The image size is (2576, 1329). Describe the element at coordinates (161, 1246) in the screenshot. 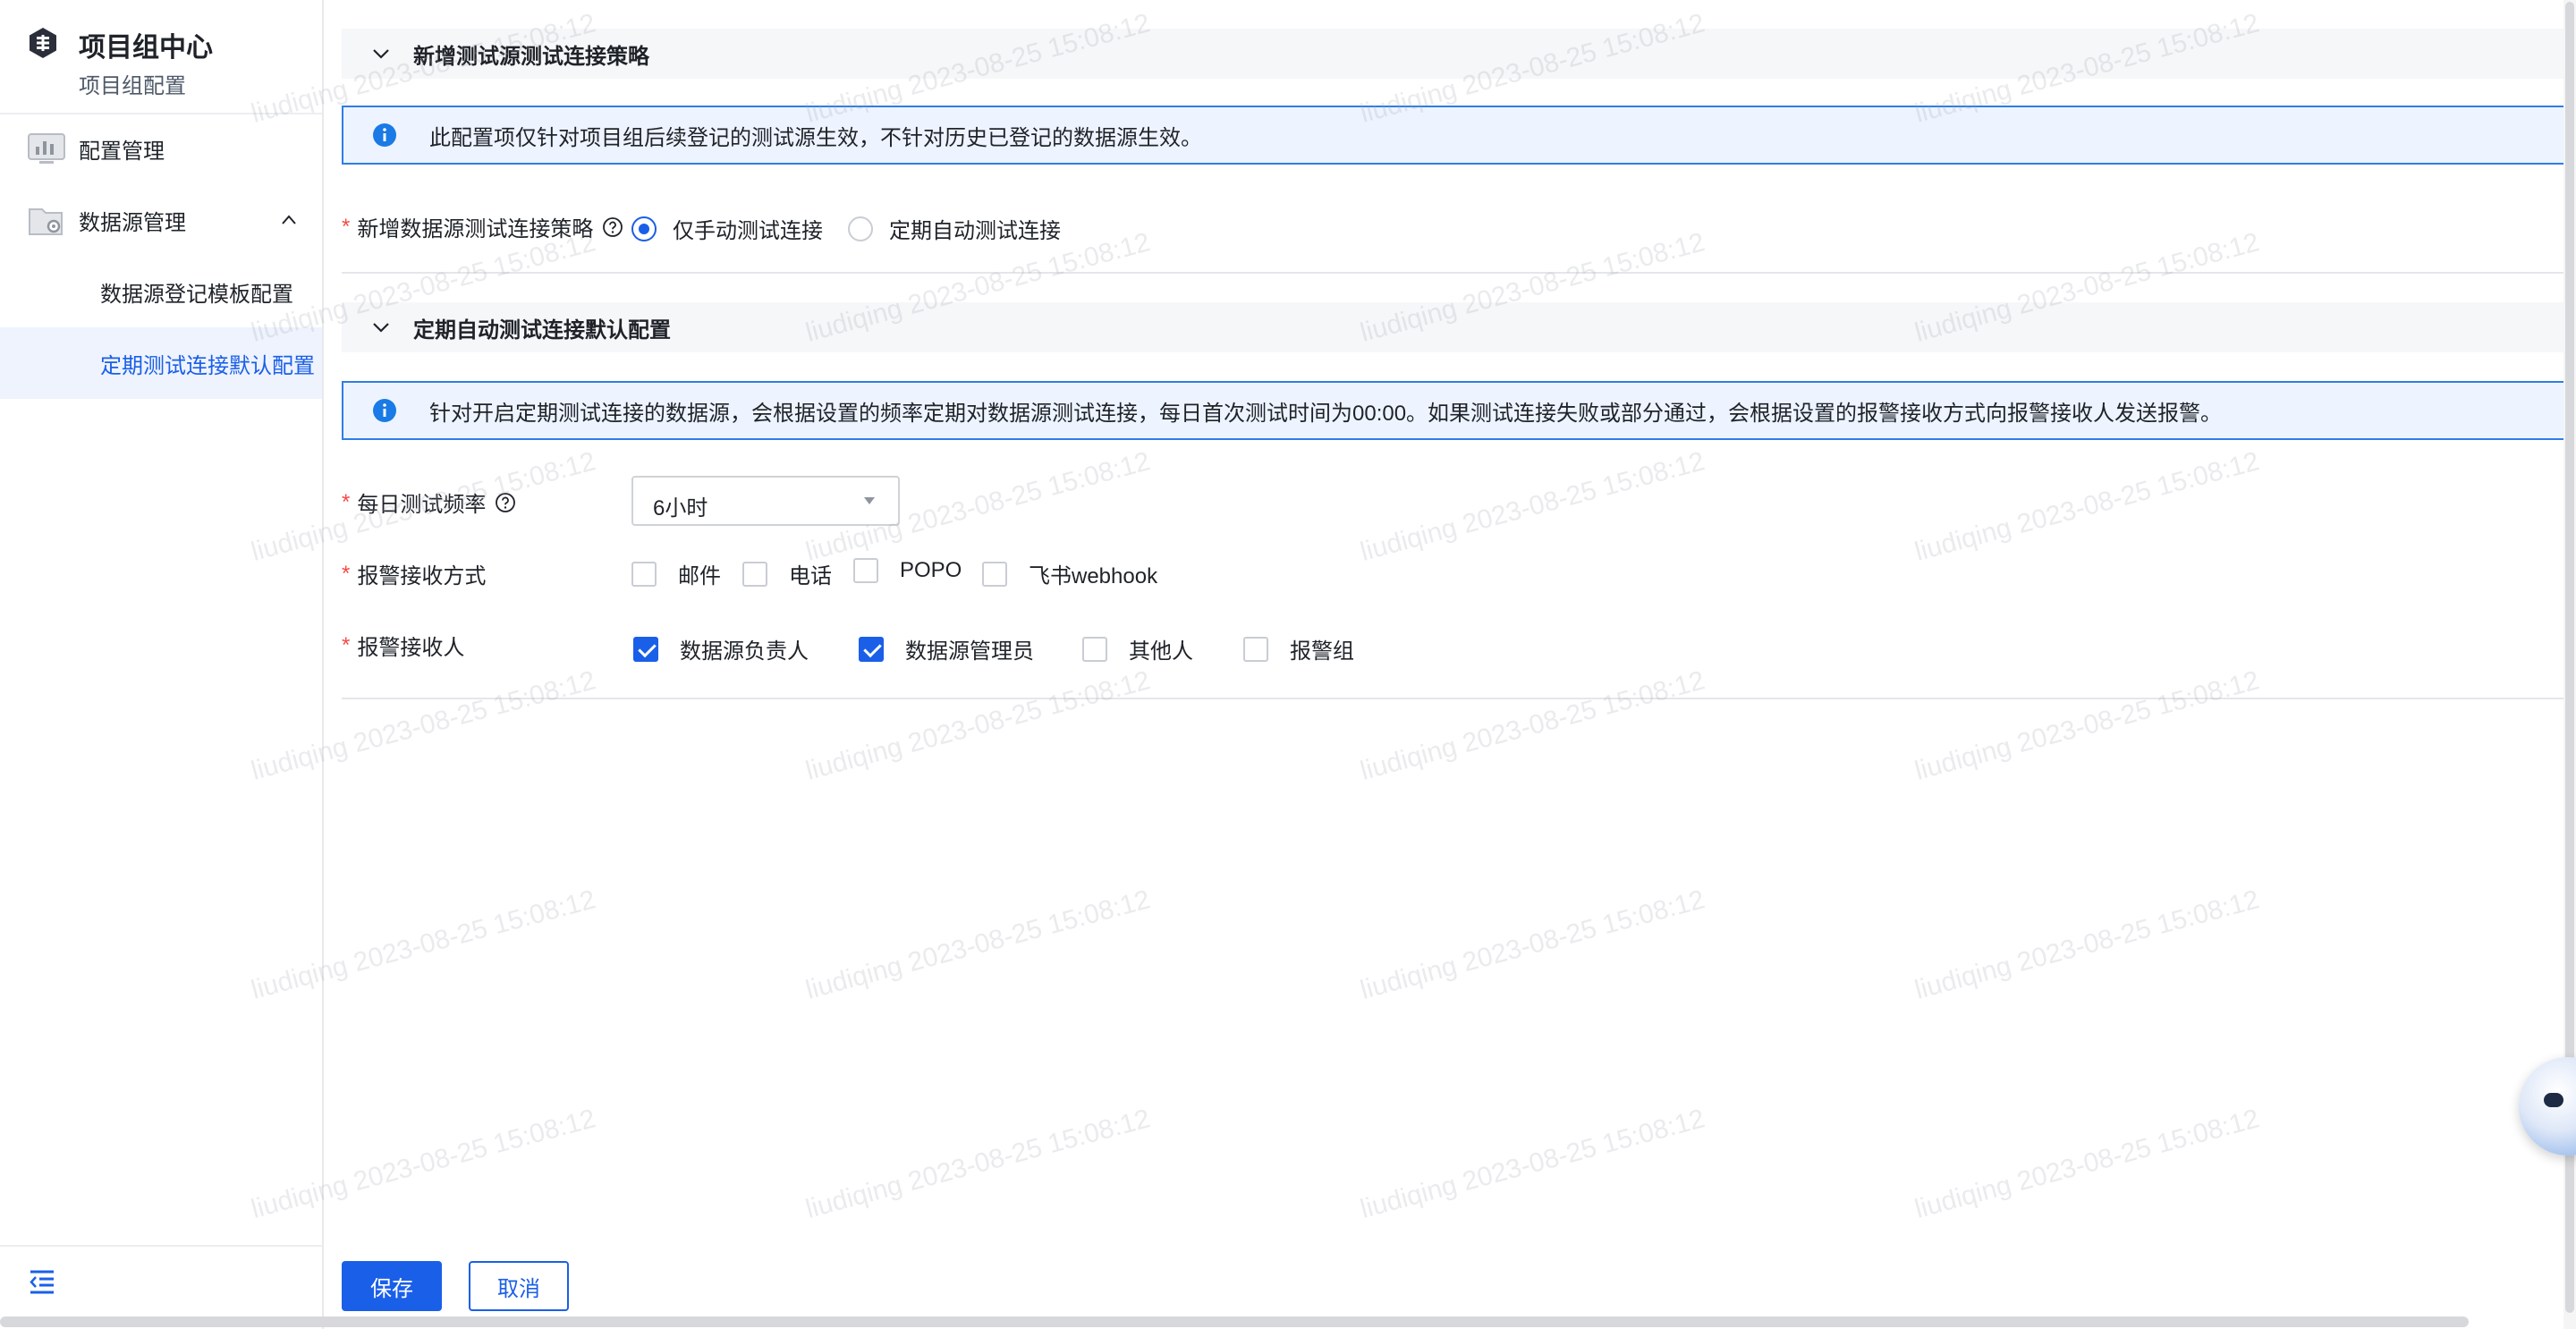

I see `sidebar-bottom-divider` at that location.